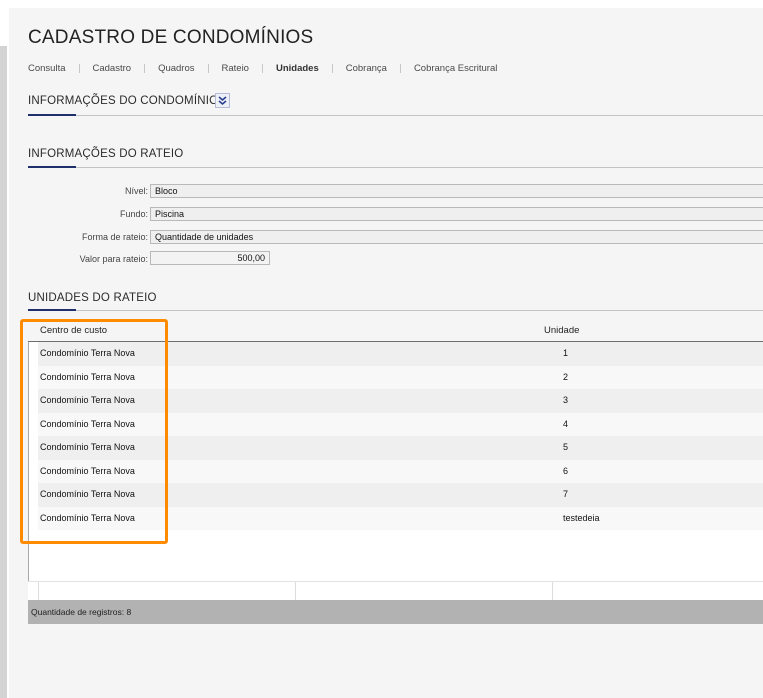 Image resolution: width=763 pixels, height=698 pixels. Describe the element at coordinates (400, 401) in the screenshot. I see `table-row: Condomínio Terra Nova 3` at that location.